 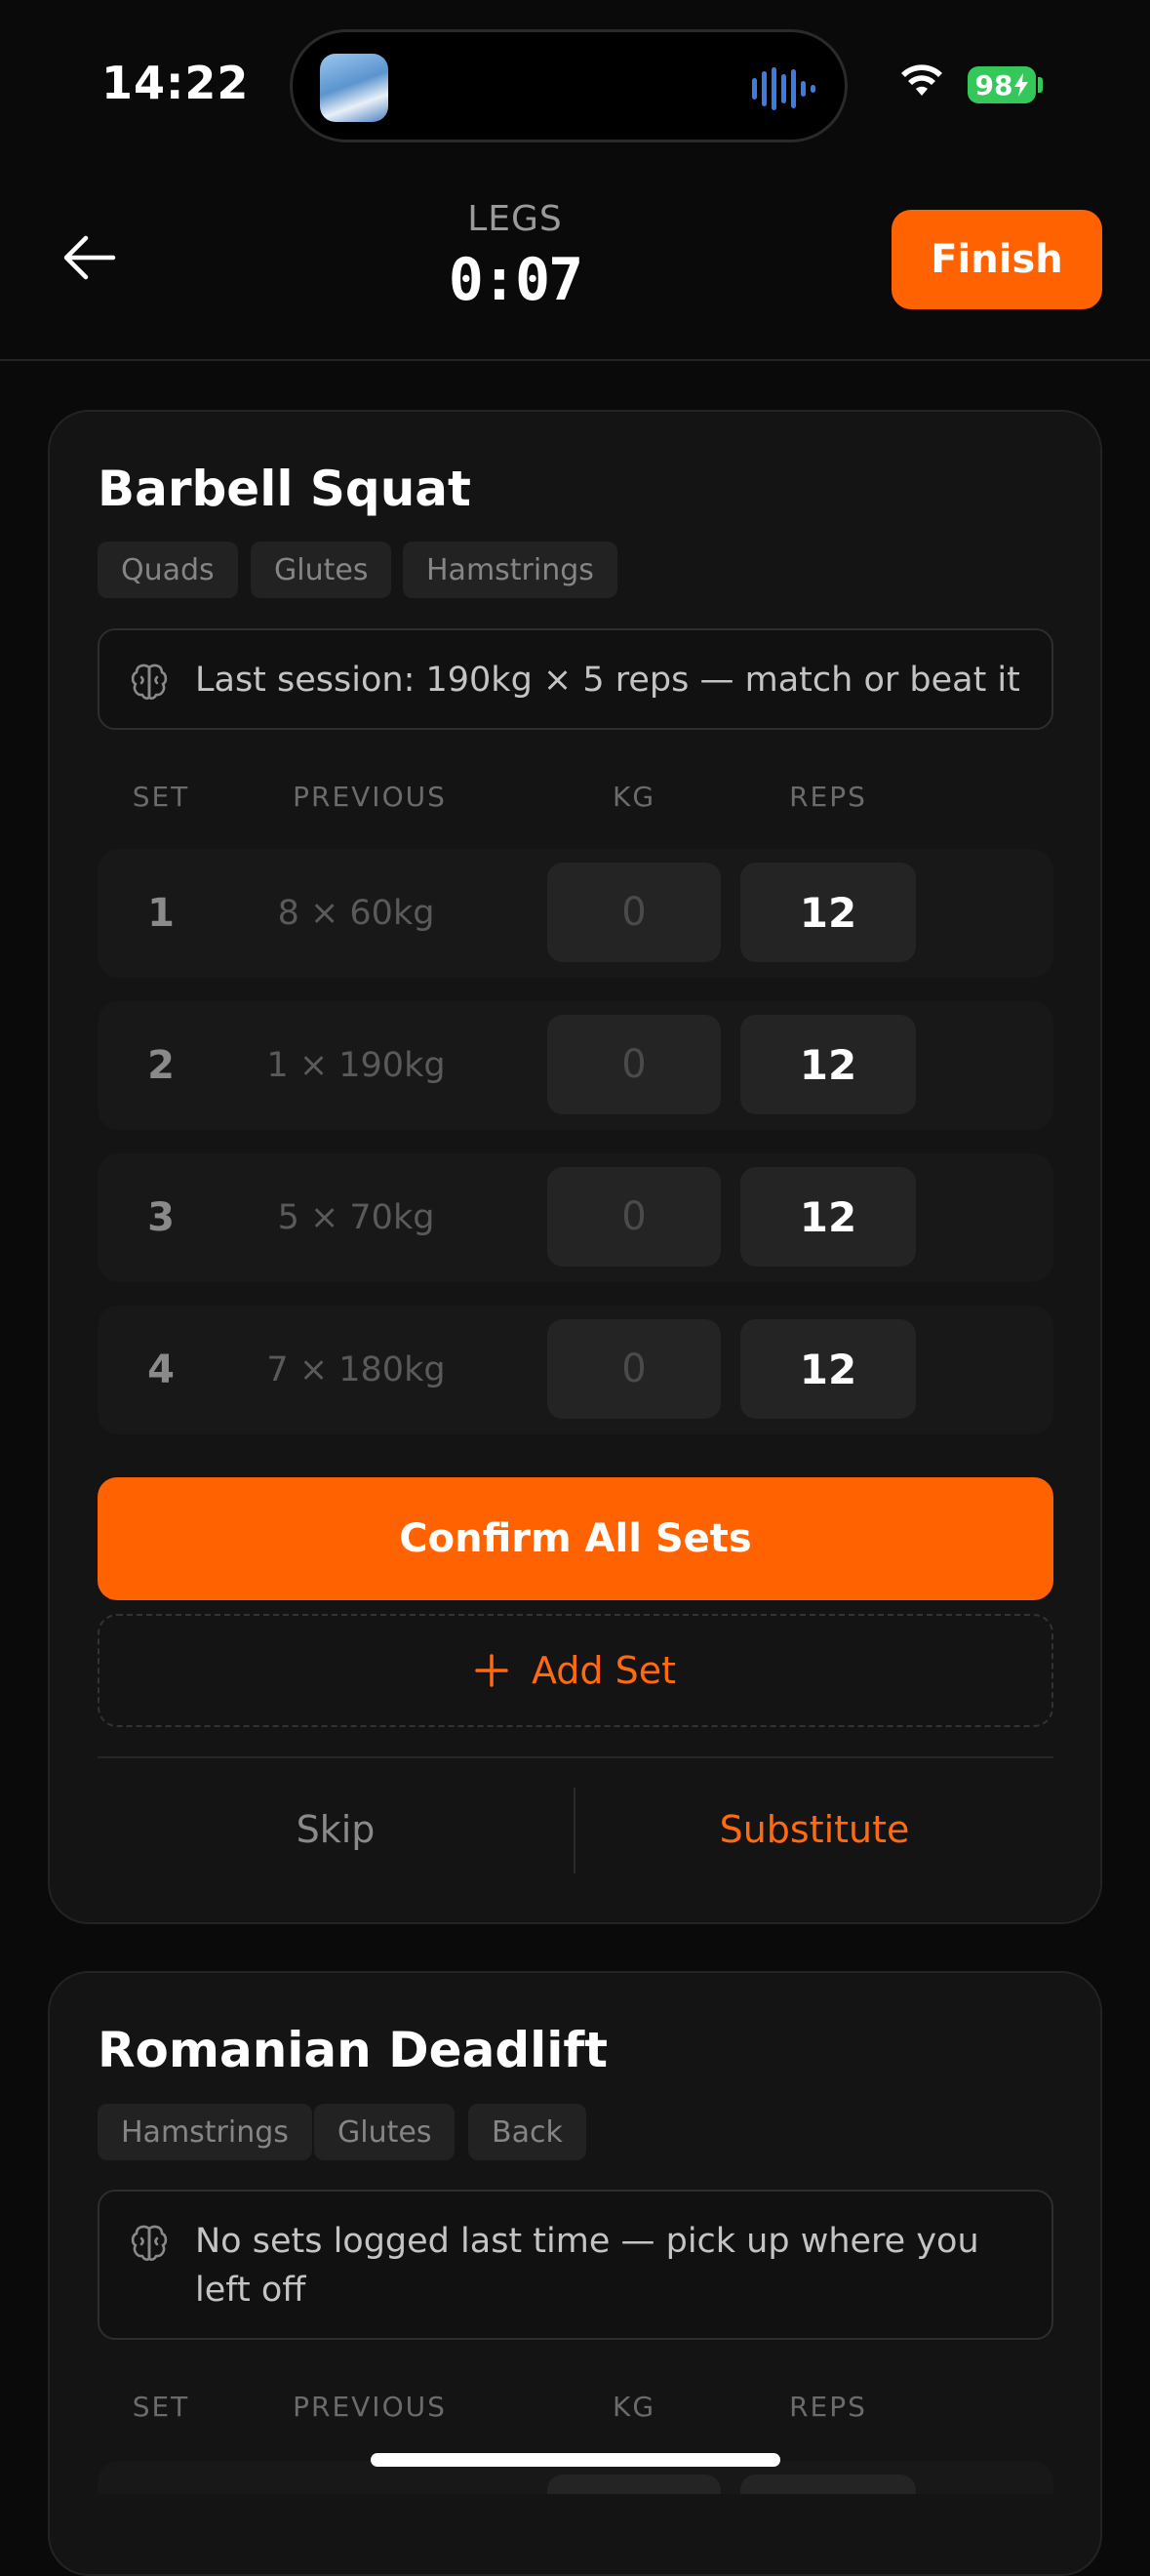 I want to click on set-row: 4 7 × 180kg 0 12, so click(x=575, y=1370).